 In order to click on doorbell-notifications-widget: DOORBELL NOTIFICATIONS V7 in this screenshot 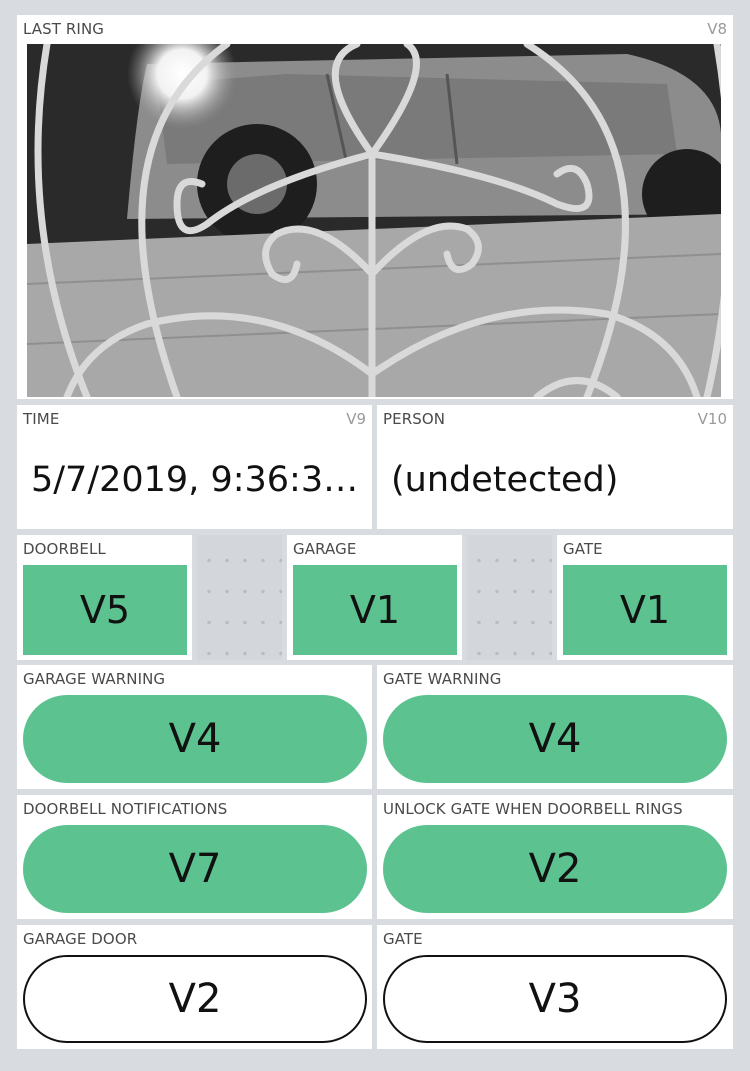, I will do `click(194, 857)`.